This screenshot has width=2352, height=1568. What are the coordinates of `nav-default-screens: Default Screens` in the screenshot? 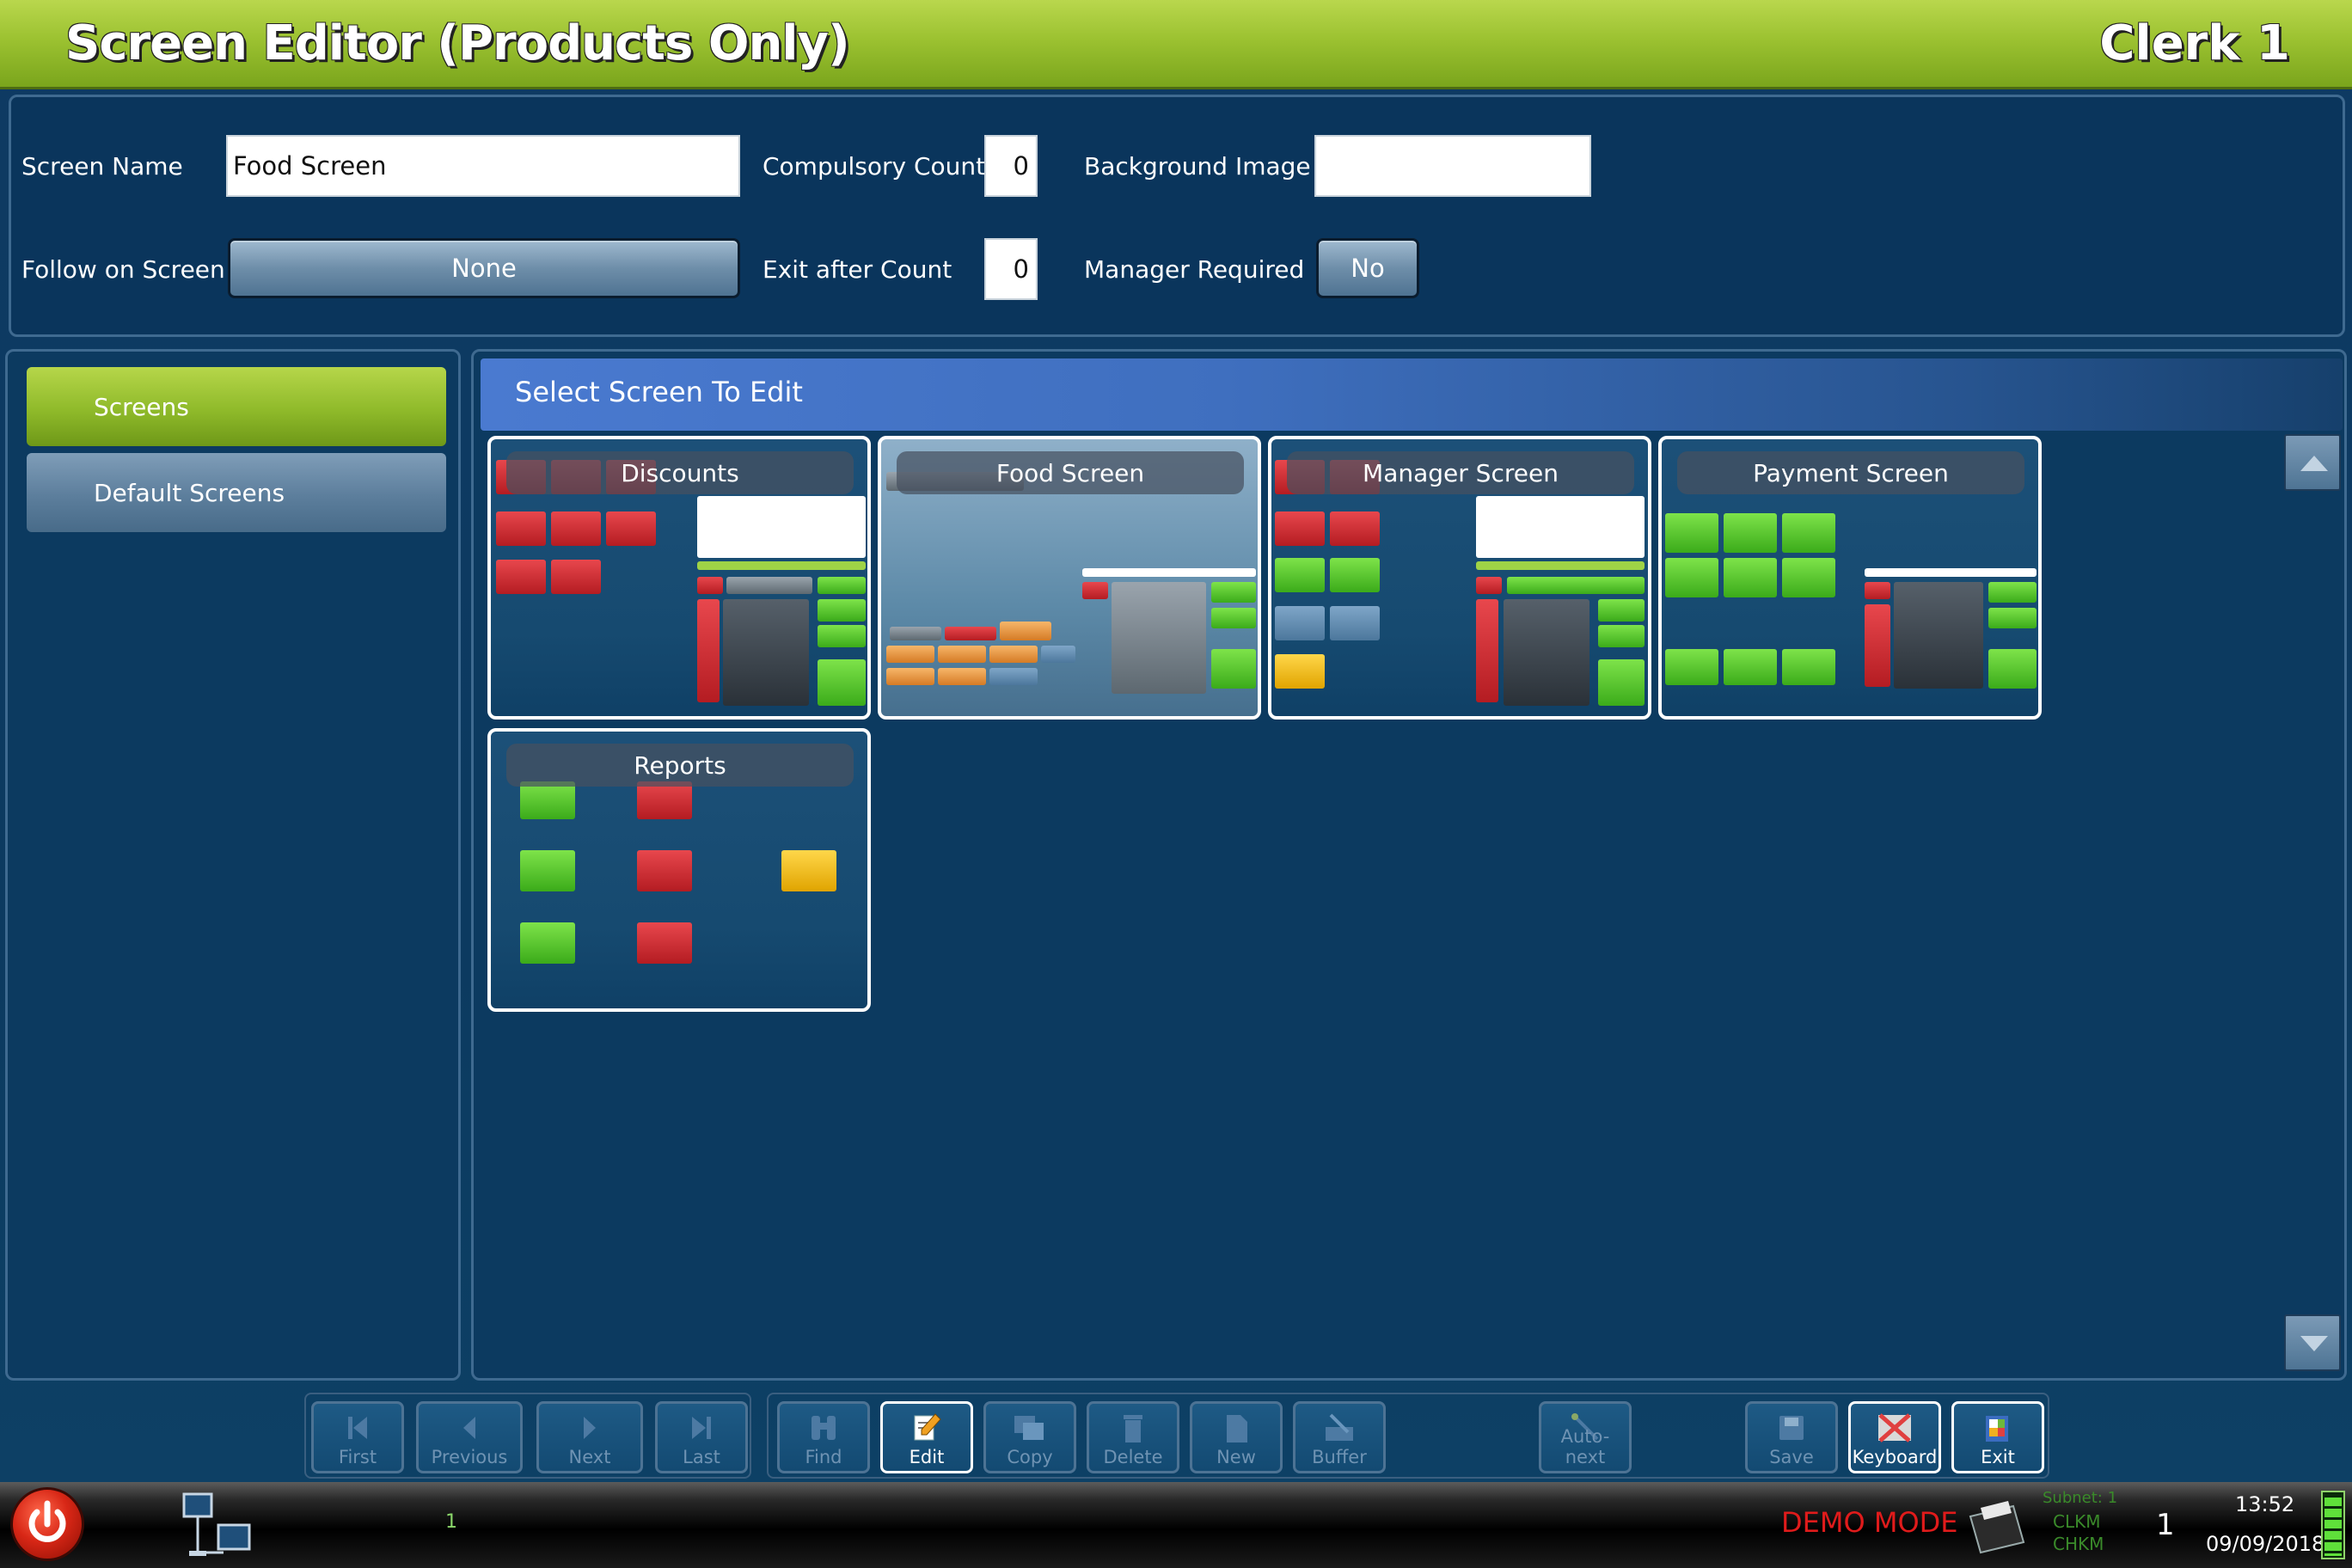 It's located at (236, 492).